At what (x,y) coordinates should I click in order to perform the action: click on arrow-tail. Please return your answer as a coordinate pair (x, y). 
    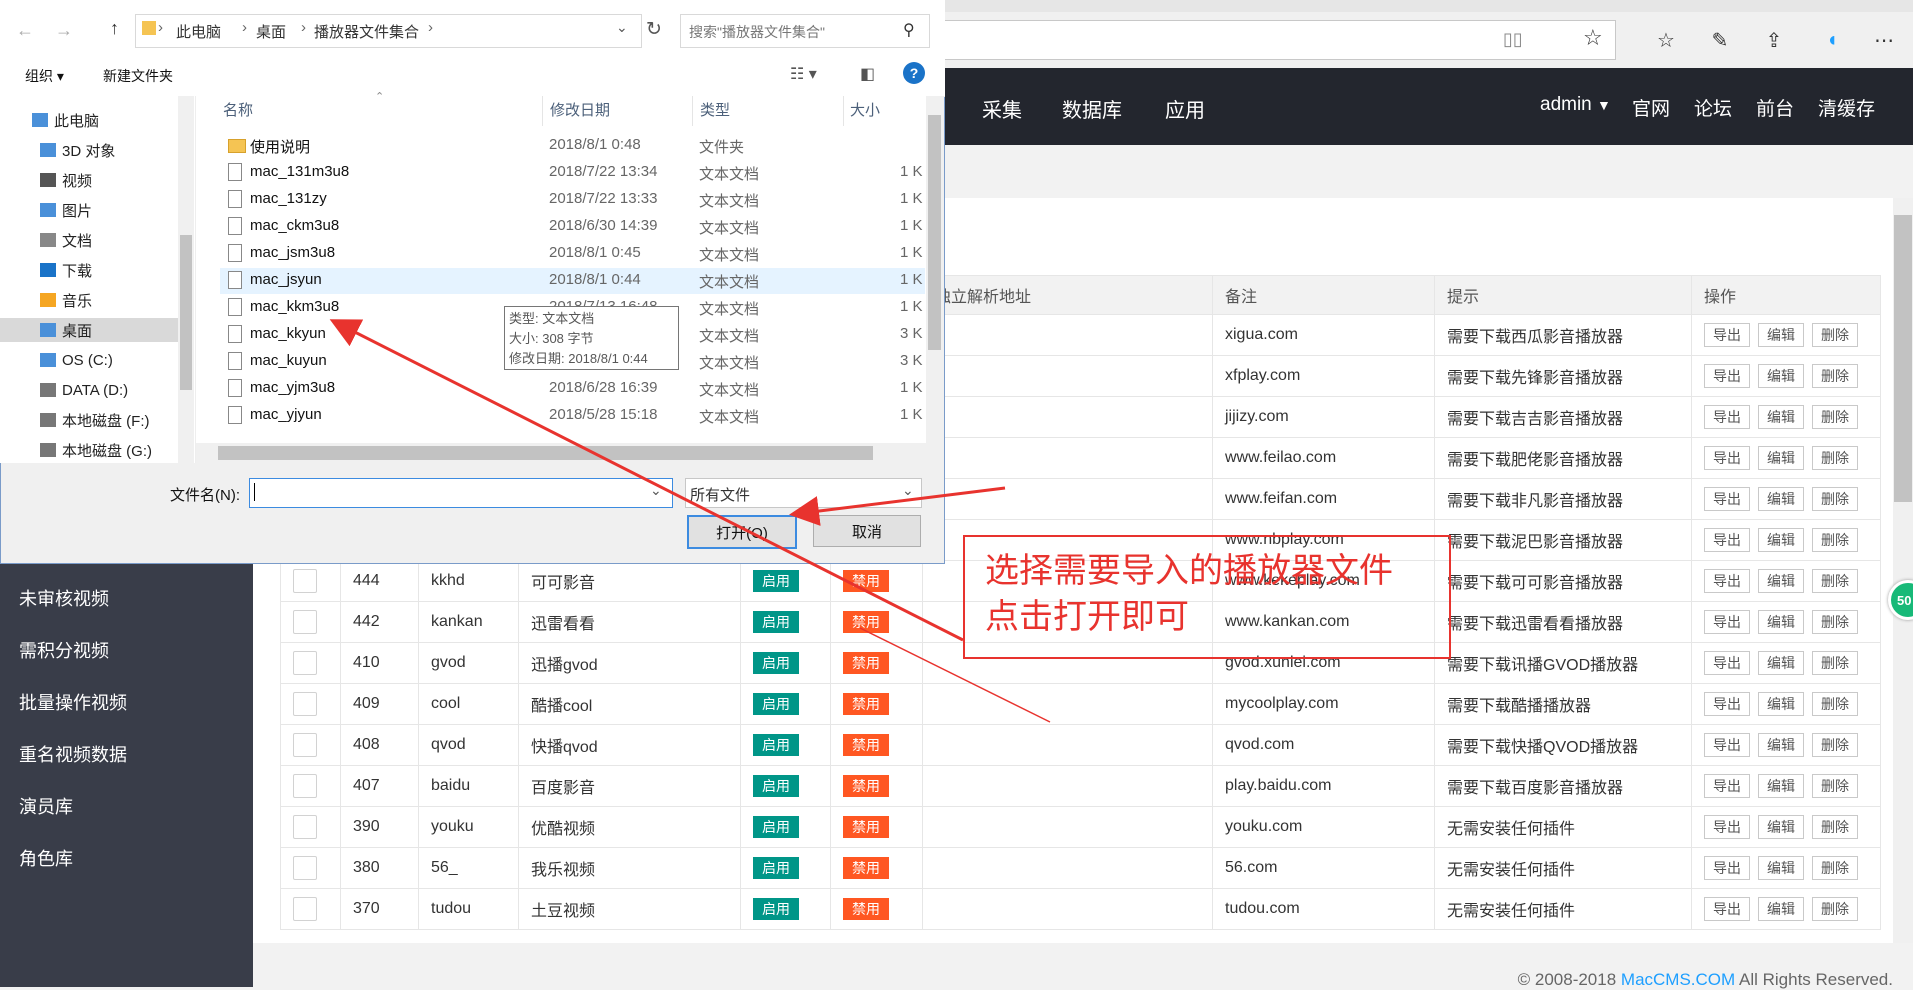
    Looking at the image, I should click on (955, 675).